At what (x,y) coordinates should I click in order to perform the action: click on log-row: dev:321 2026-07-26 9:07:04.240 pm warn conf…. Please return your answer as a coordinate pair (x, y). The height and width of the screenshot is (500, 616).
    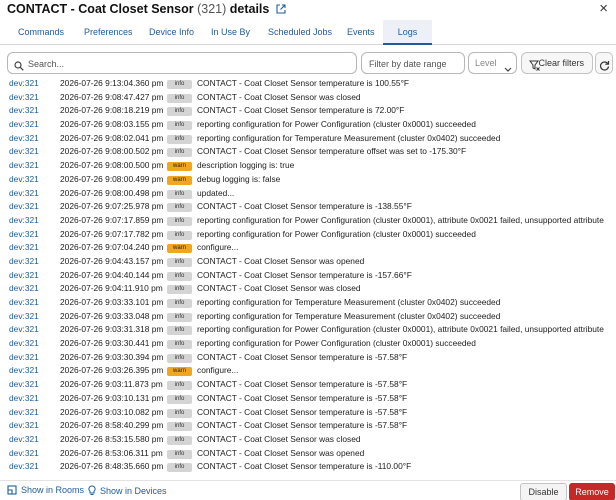
    Looking at the image, I should click on (308, 248).